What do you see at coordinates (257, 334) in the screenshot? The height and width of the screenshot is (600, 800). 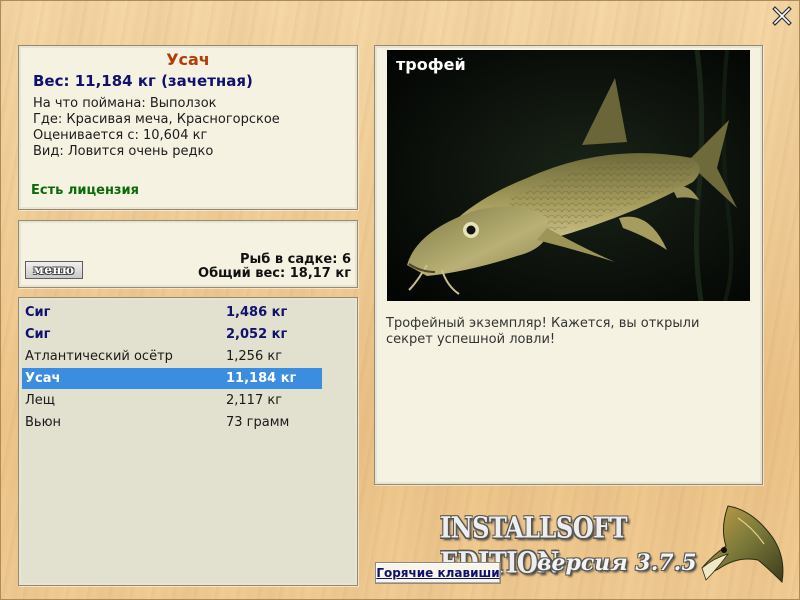 I see `catch-fish-weight: 2,052 кг` at bounding box center [257, 334].